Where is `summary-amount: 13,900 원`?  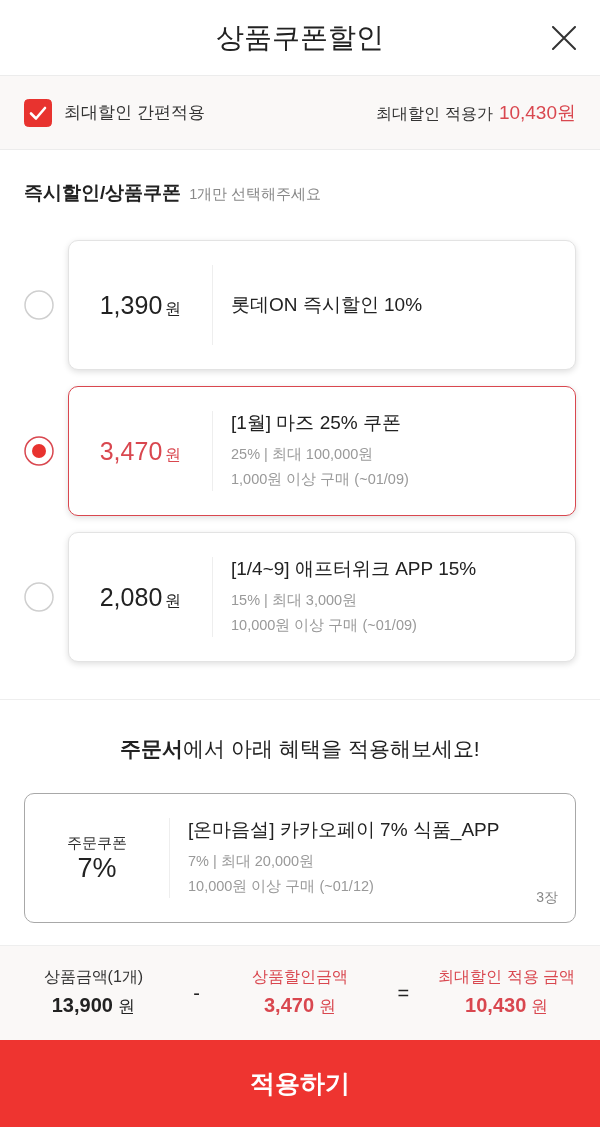
summary-amount: 13,900 원 is located at coordinates (93, 1005).